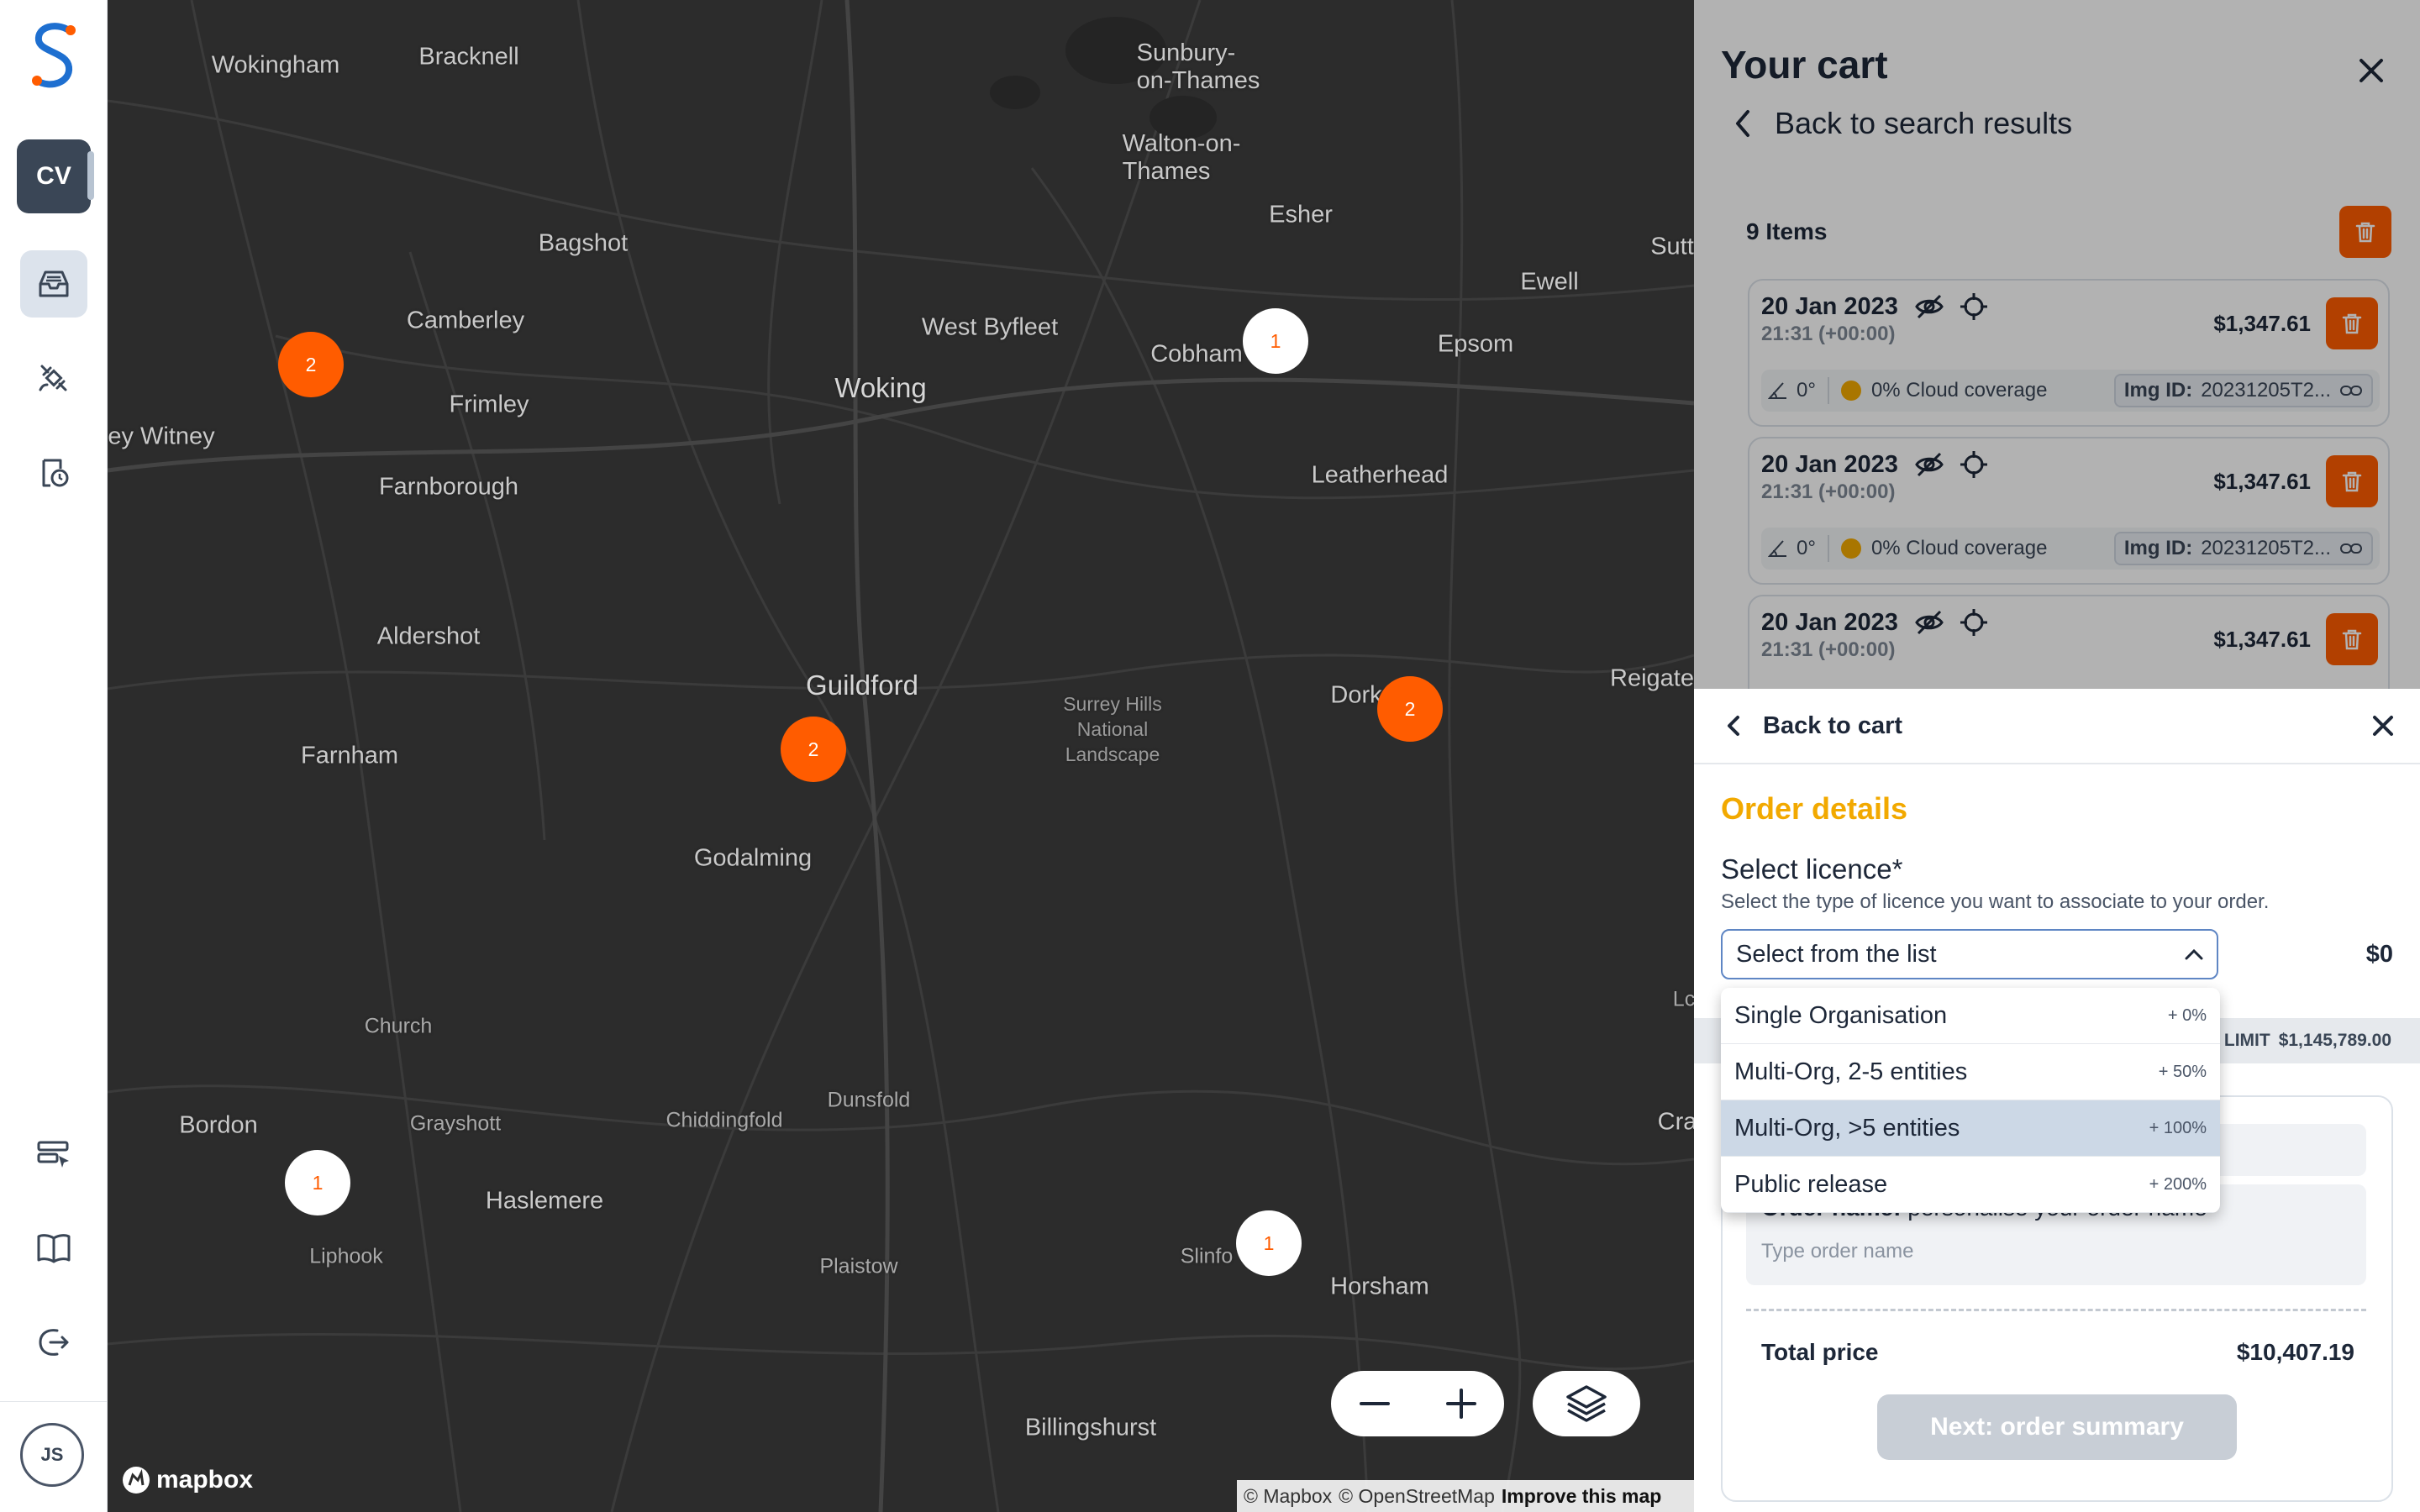 Image resolution: width=2420 pixels, height=1512 pixels. I want to click on sidebar-item-history, so click(53, 472).